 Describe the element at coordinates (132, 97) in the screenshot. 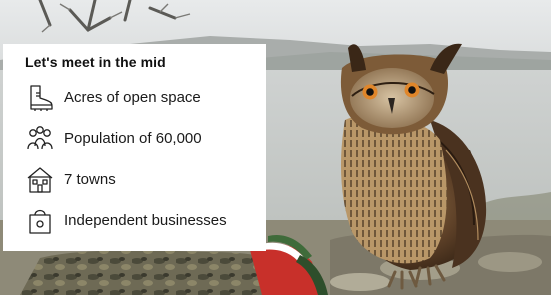

I see `feature-label: Acres of open space` at that location.